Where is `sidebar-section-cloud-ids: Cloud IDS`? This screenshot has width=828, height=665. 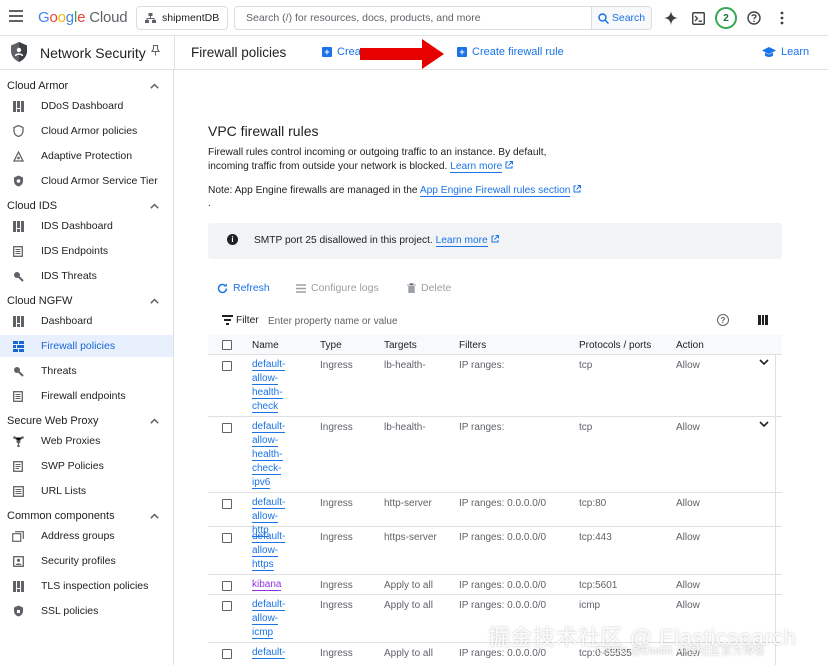
sidebar-section-cloud-ids: Cloud IDS is located at coordinates (32, 206).